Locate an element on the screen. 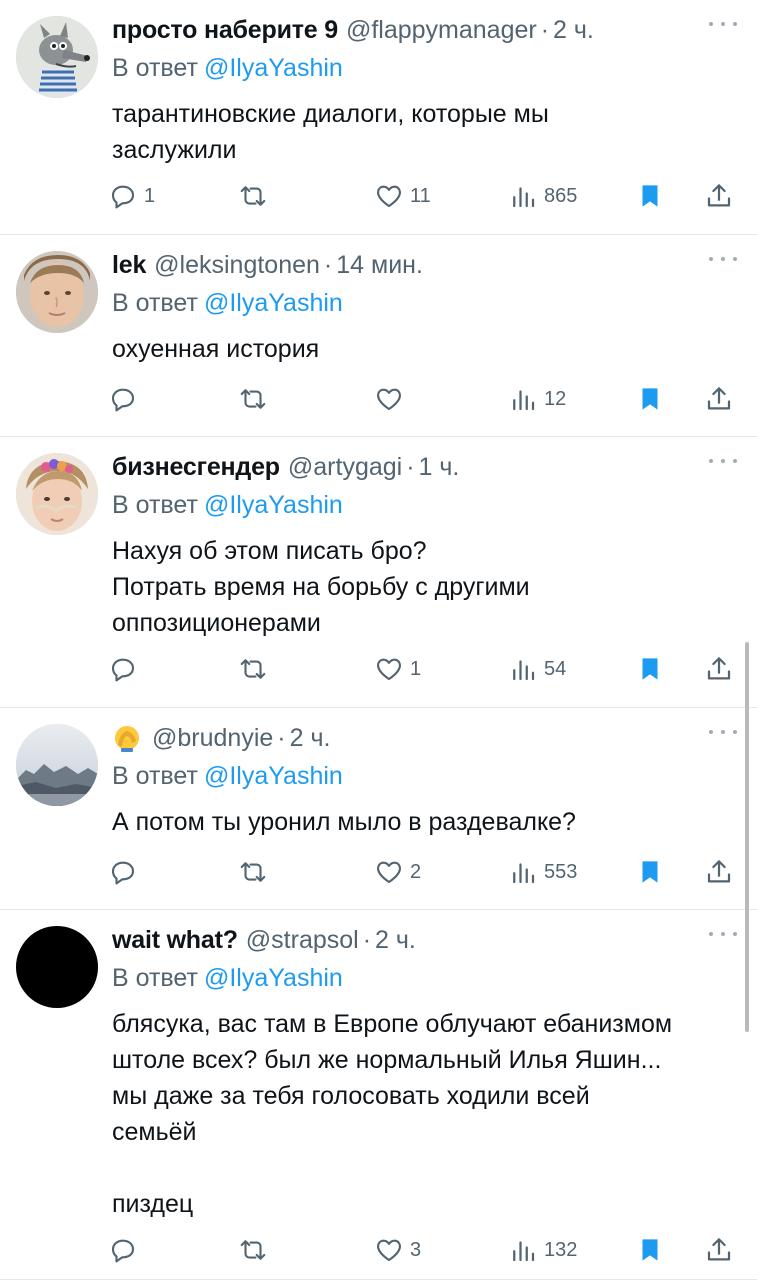 This screenshot has height=1280, width=757. user-handle: @artygagi is located at coordinates (345, 467).